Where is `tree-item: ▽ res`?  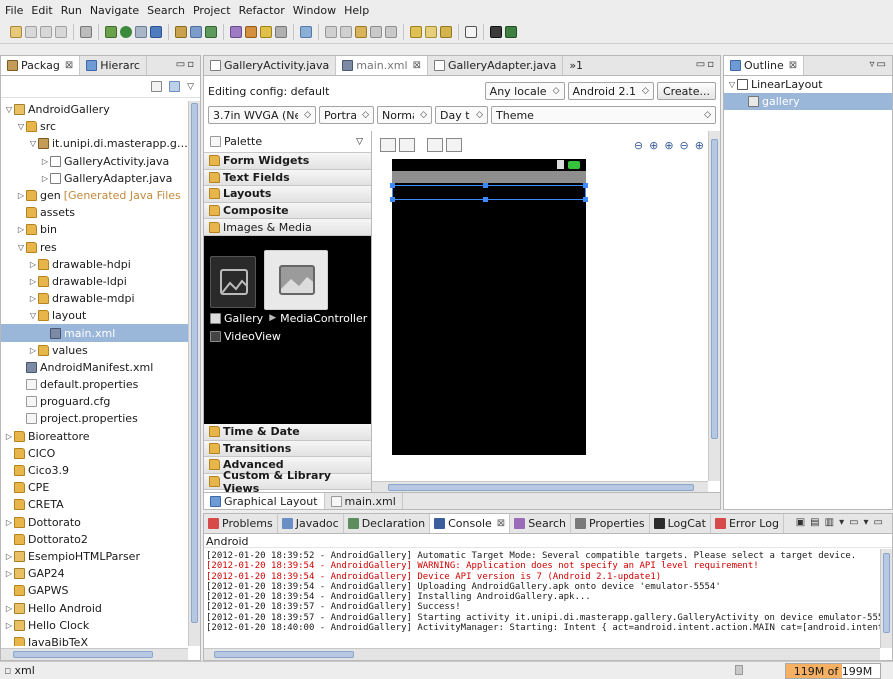 tree-item: ▽ res is located at coordinates (94, 247).